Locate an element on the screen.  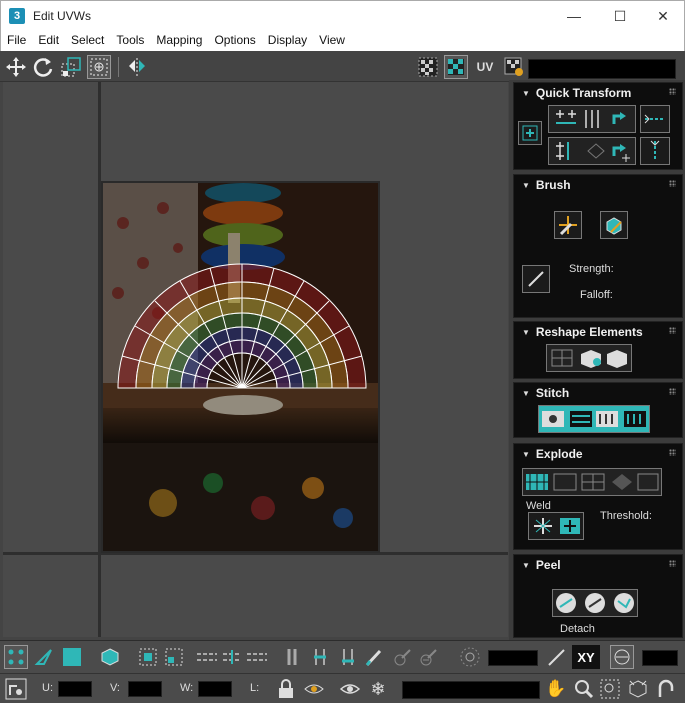
lock-icon is located at coordinates (286, 689).